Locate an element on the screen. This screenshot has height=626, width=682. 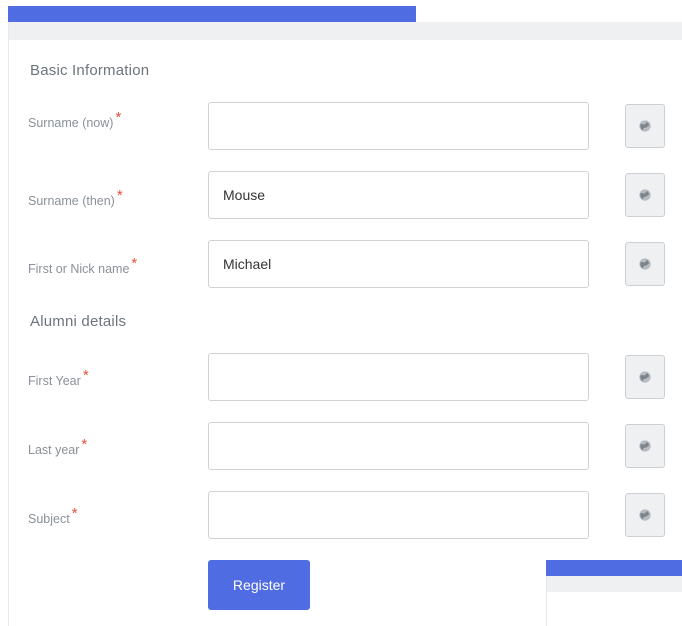
last-year-privacy-button is located at coordinates (645, 446).